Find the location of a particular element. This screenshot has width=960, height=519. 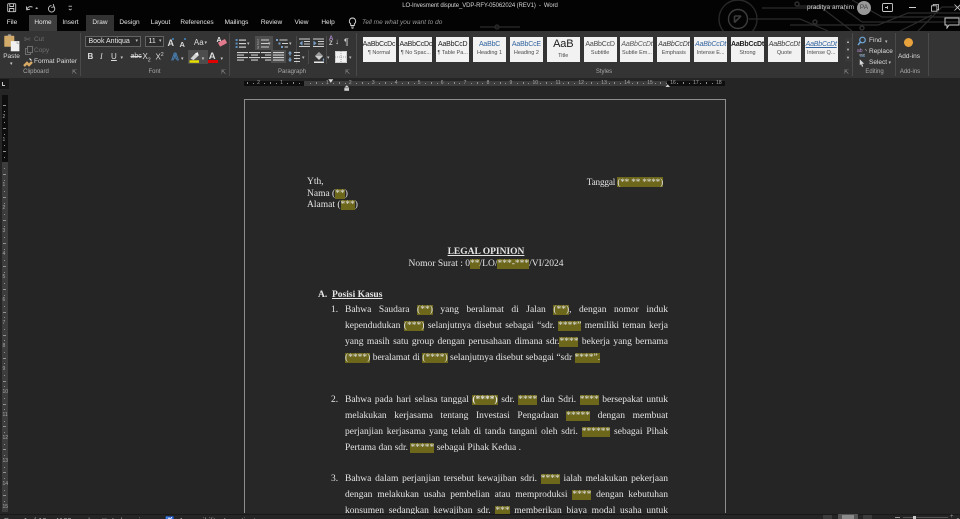

svg-text: 3 is located at coordinates (258, 48).